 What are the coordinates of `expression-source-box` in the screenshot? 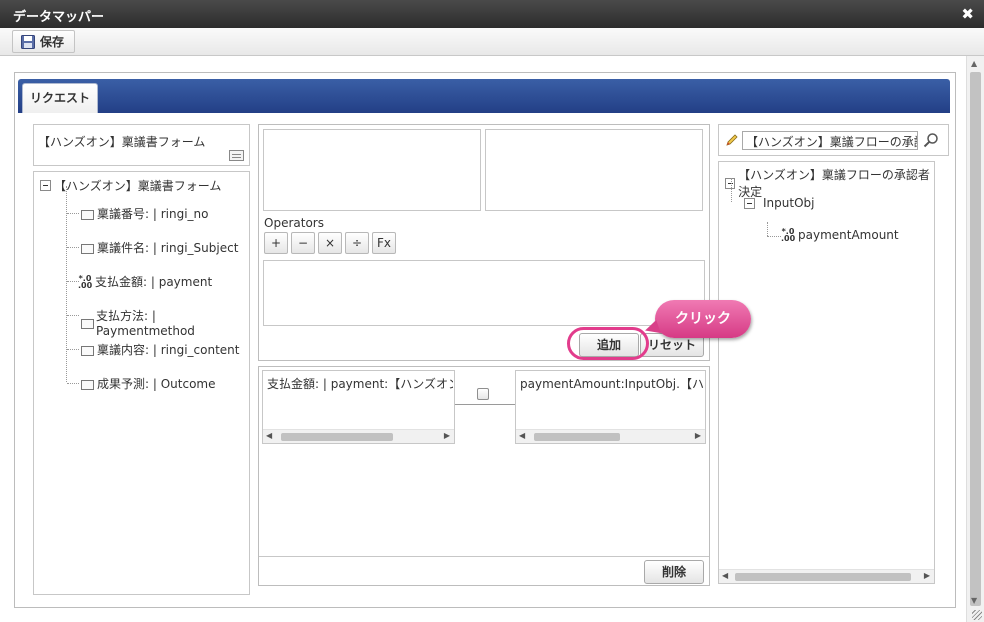 It's located at (372, 170).